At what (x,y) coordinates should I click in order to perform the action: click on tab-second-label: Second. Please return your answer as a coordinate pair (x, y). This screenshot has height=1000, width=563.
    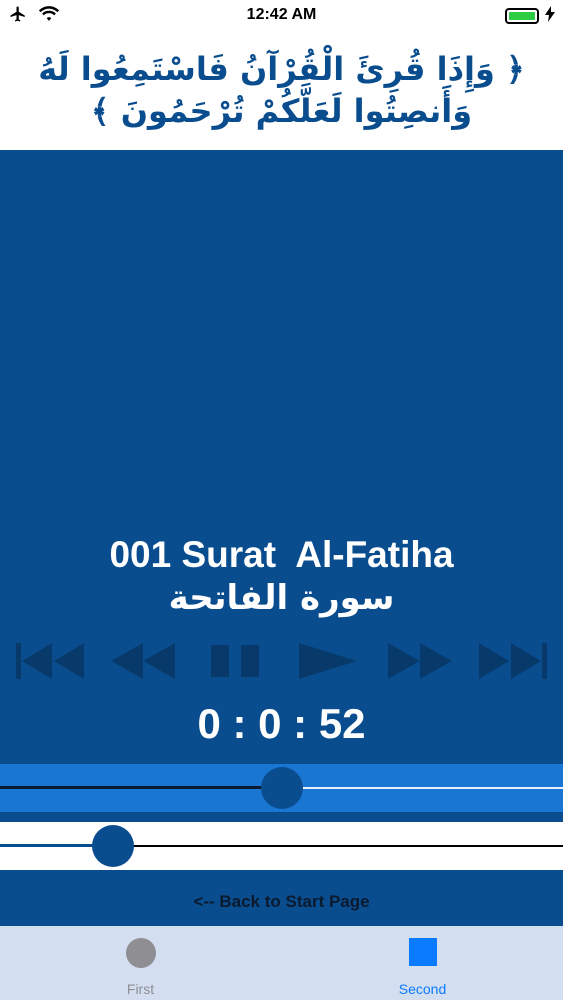
    Looking at the image, I should click on (422, 989).